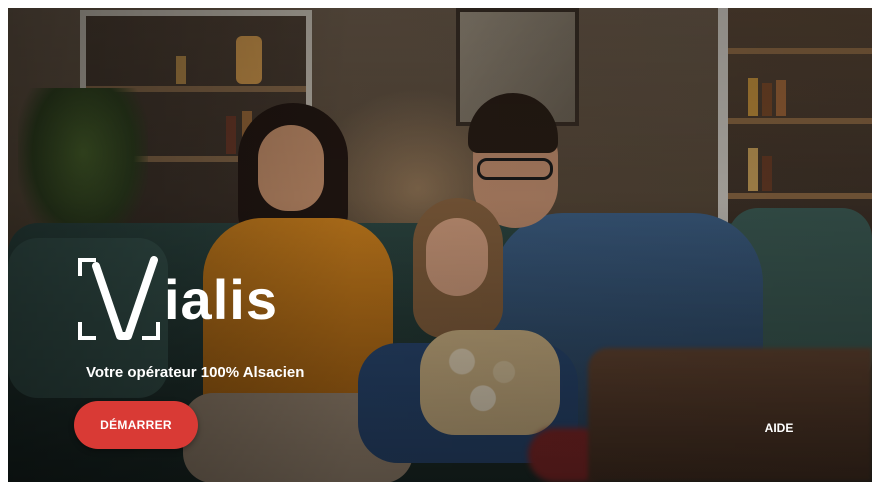 This screenshot has height=490, width=880. I want to click on start-button: DÉMARRER, so click(136, 425).